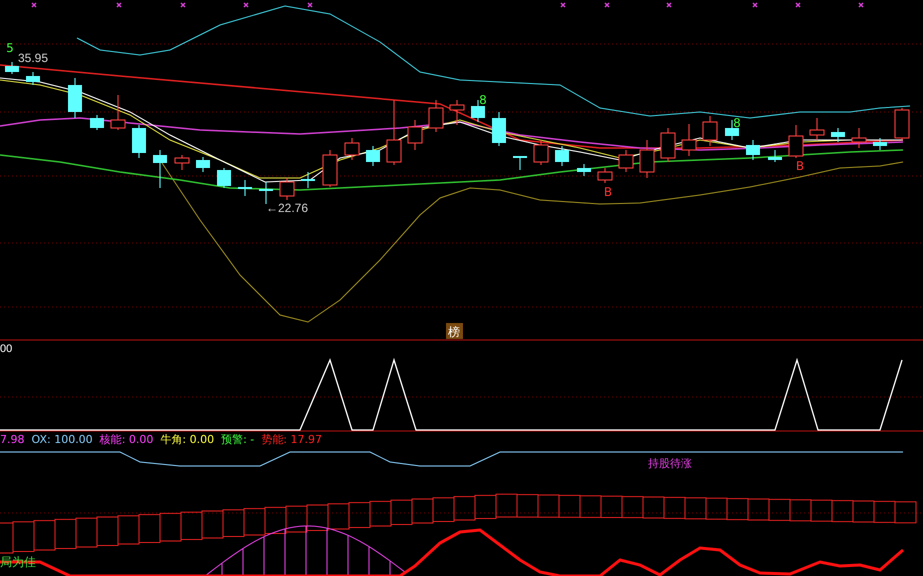 The height and width of the screenshot is (576, 923). What do you see at coordinates (187, 439) in the screenshot?
I see `indicator-readout: 牛角: 0.00` at bounding box center [187, 439].